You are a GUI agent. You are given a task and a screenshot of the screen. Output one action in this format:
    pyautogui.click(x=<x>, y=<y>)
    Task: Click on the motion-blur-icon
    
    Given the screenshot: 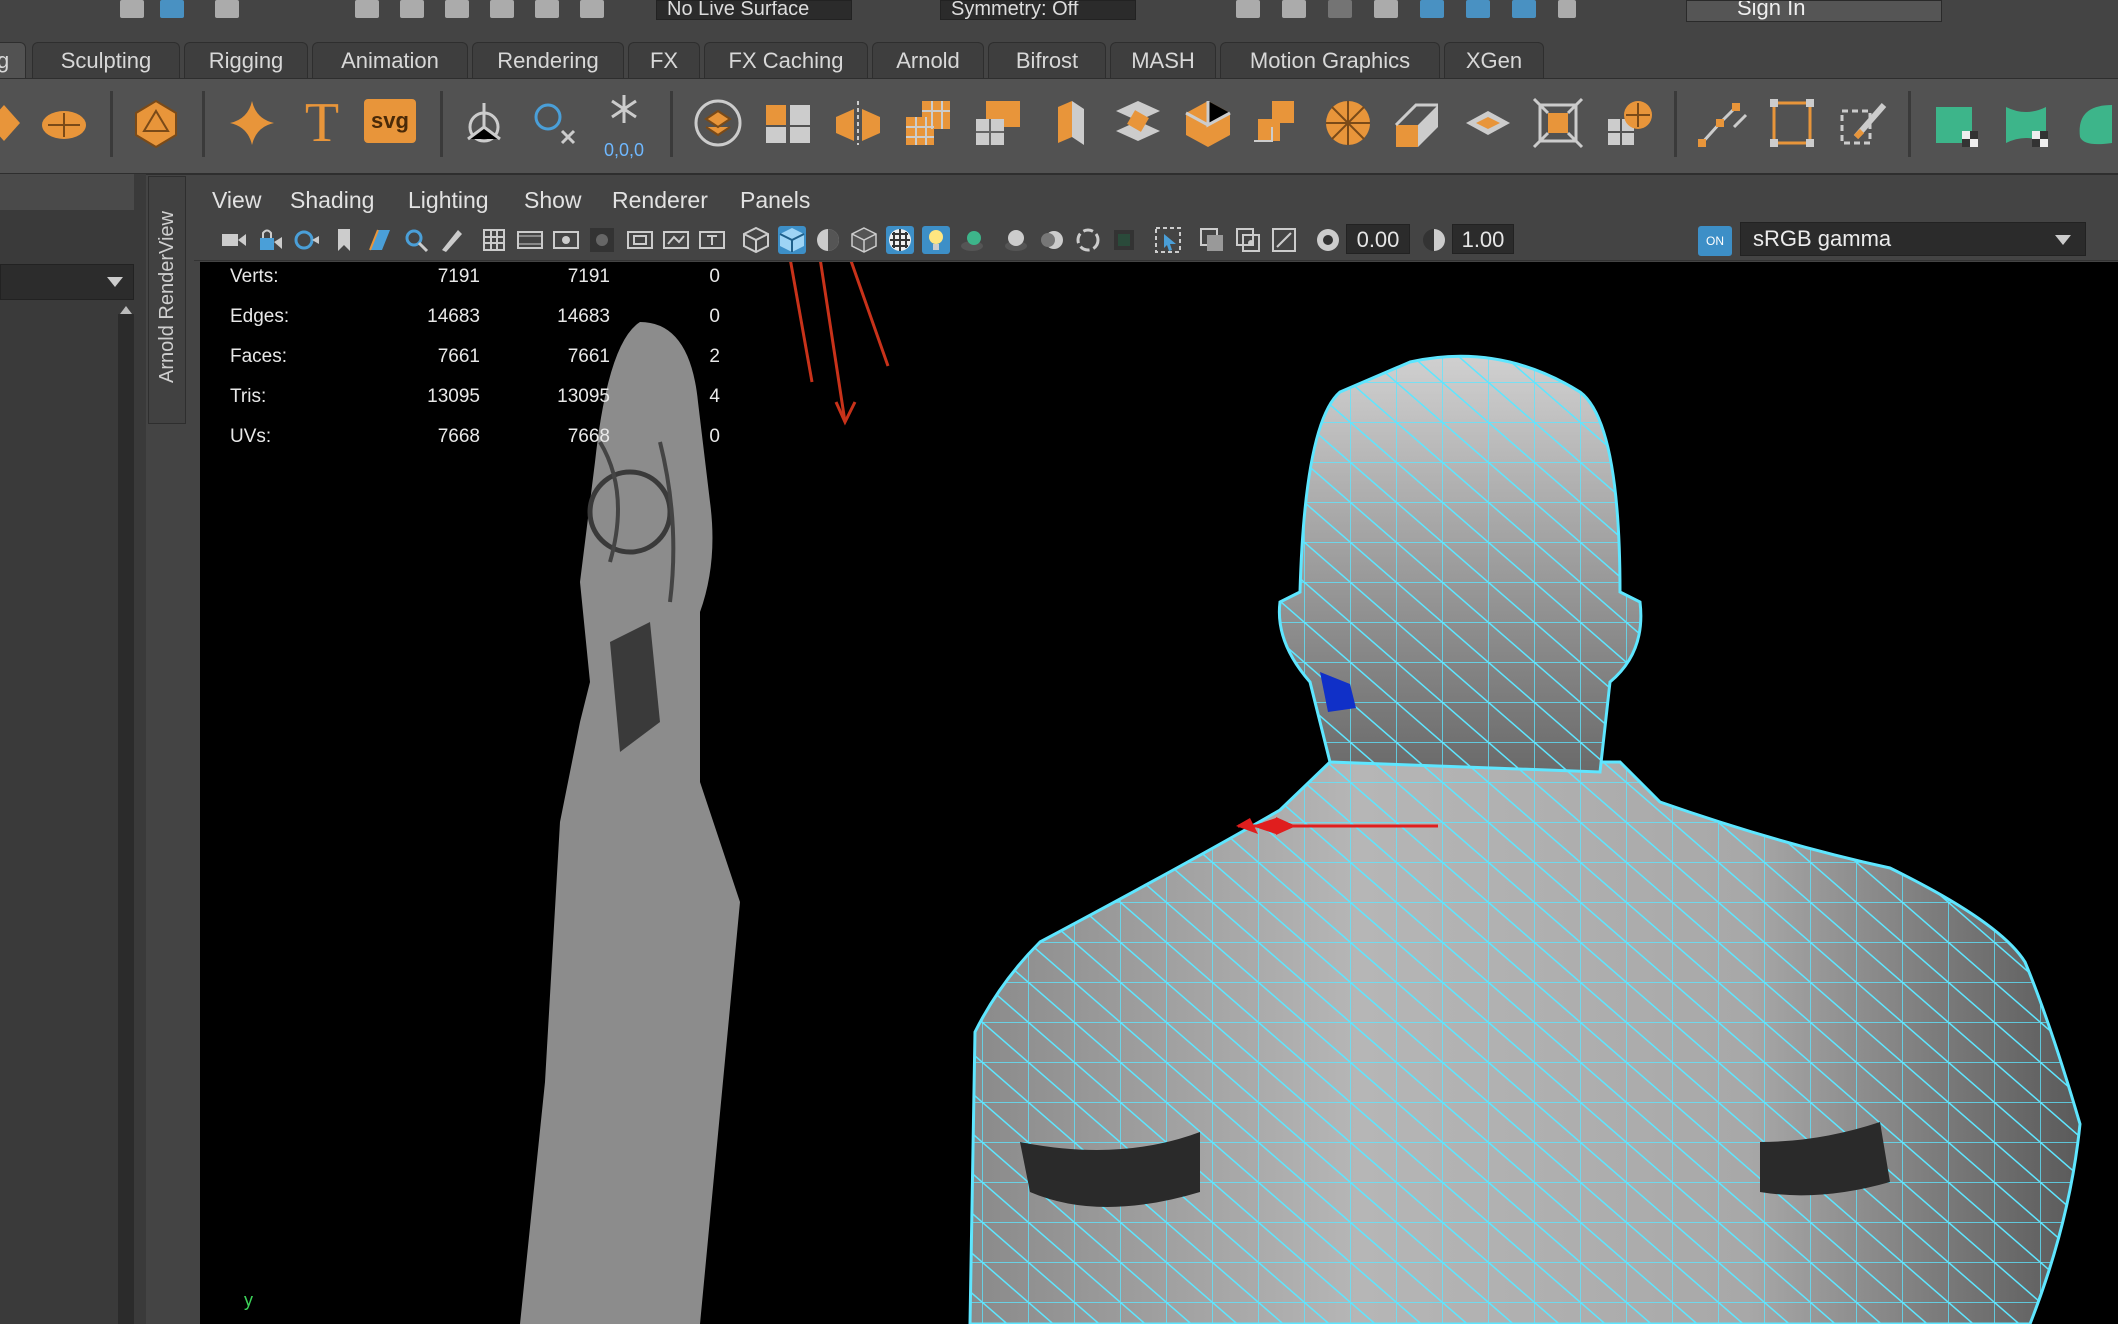 What is the action you would take?
    pyautogui.click(x=1052, y=240)
    